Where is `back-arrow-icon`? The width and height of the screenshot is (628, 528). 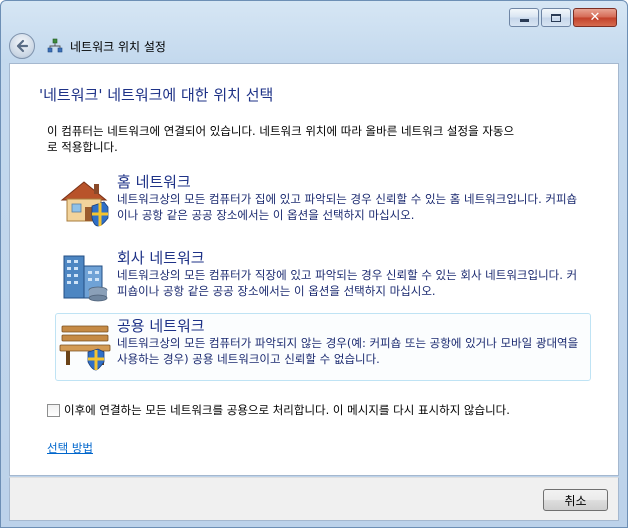
back-arrow-icon is located at coordinates (22, 46).